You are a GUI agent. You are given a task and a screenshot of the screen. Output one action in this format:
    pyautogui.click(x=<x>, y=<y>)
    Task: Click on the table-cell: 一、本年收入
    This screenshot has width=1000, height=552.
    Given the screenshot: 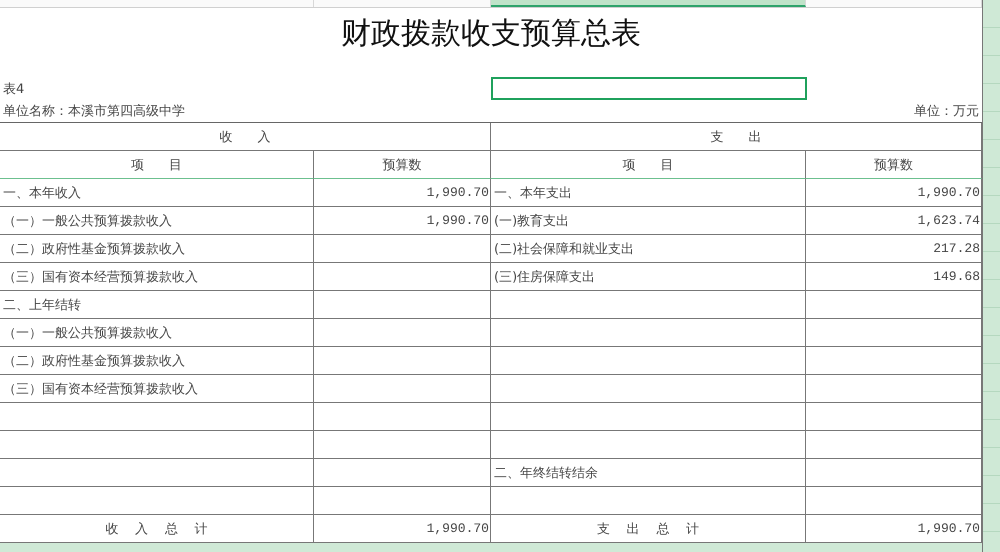 What is the action you would take?
    pyautogui.click(x=157, y=193)
    